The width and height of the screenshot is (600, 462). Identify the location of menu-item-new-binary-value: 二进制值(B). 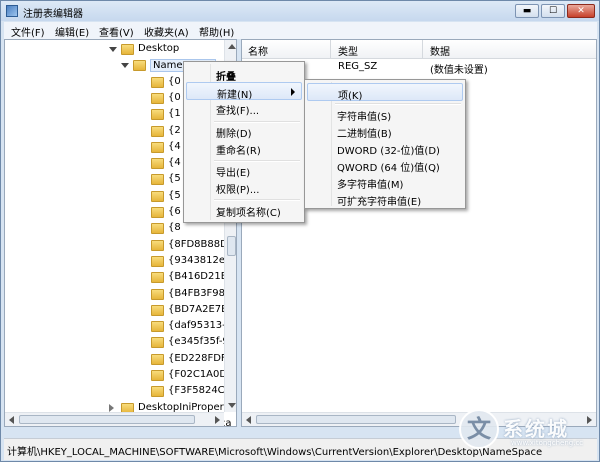
(385, 131).